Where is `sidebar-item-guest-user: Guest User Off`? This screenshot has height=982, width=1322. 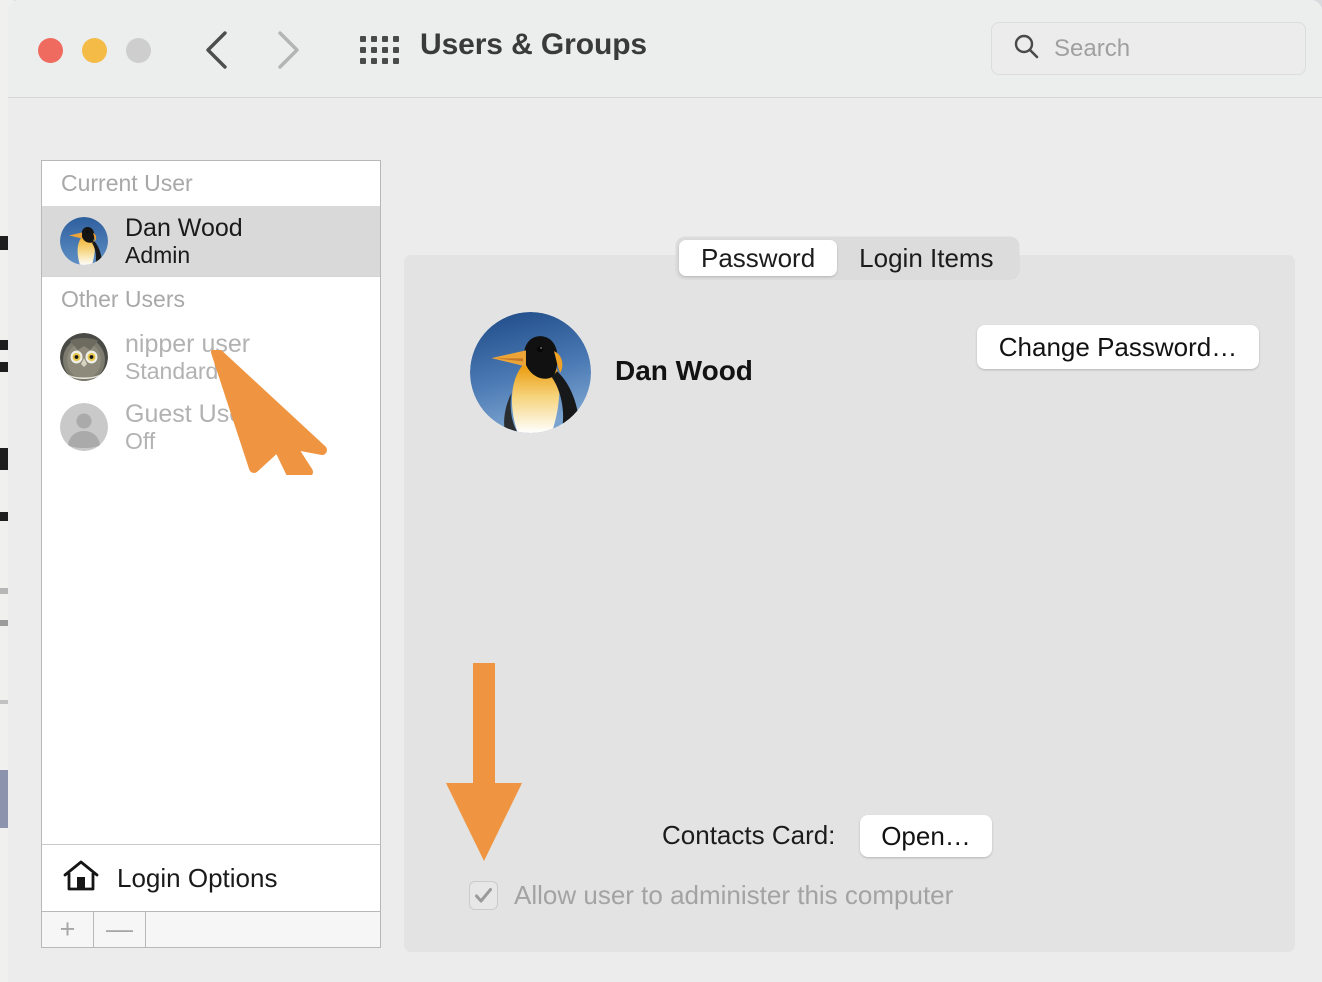
sidebar-item-guest-user: Guest User Off is located at coordinates (211, 427).